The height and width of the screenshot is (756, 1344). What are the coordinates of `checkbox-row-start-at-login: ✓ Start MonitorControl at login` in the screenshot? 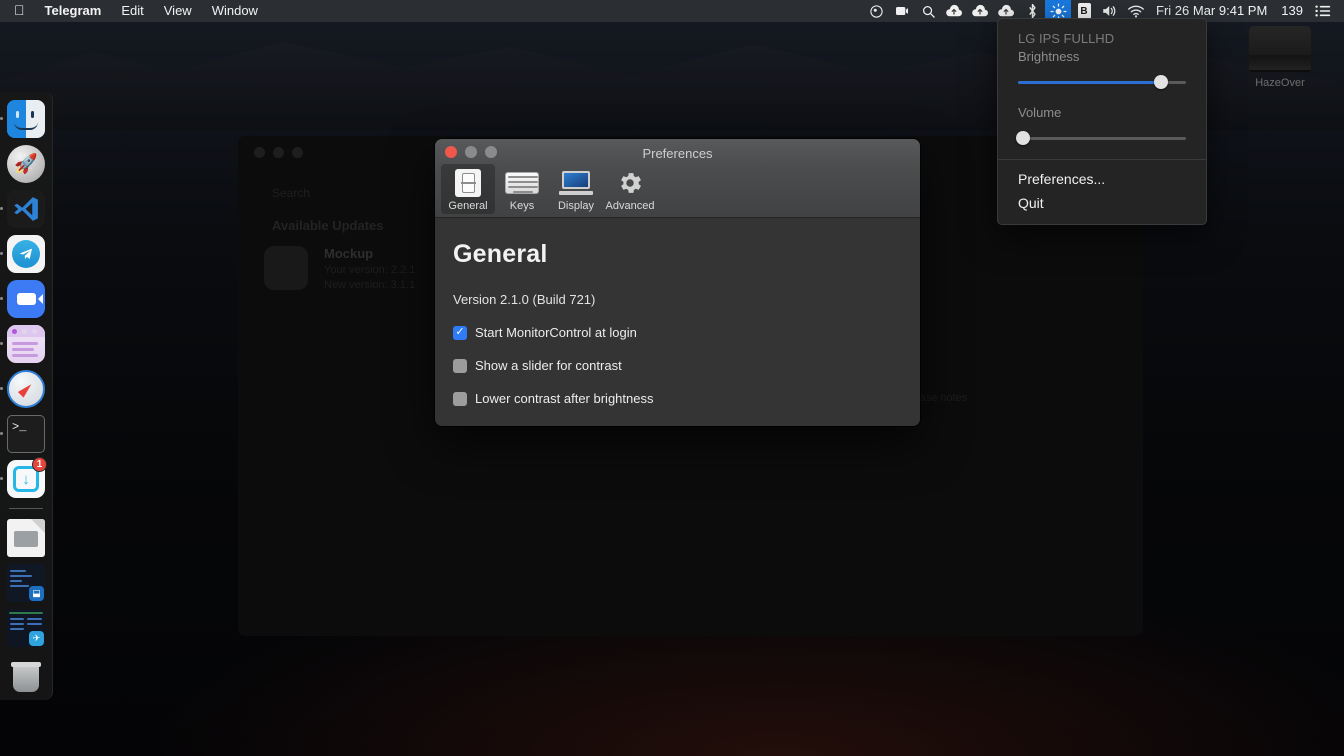 It's located at (672, 332).